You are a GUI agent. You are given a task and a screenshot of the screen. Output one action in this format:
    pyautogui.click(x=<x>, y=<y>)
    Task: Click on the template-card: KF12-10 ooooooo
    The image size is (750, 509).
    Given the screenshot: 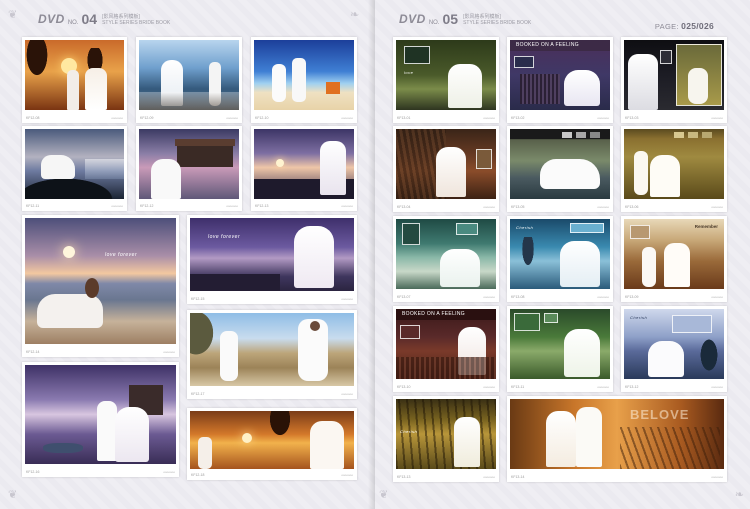 What is the action you would take?
    pyautogui.click(x=304, y=80)
    